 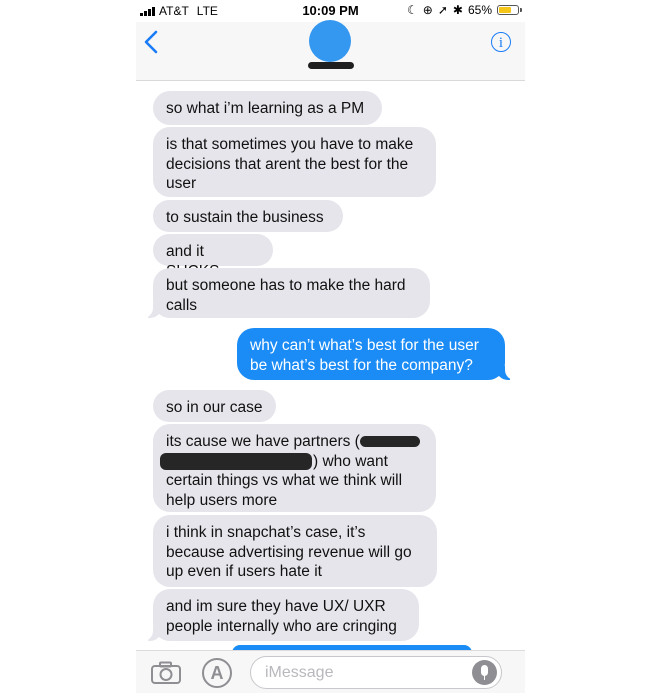 What do you see at coordinates (484, 672) in the screenshot?
I see `microphone-icon` at bounding box center [484, 672].